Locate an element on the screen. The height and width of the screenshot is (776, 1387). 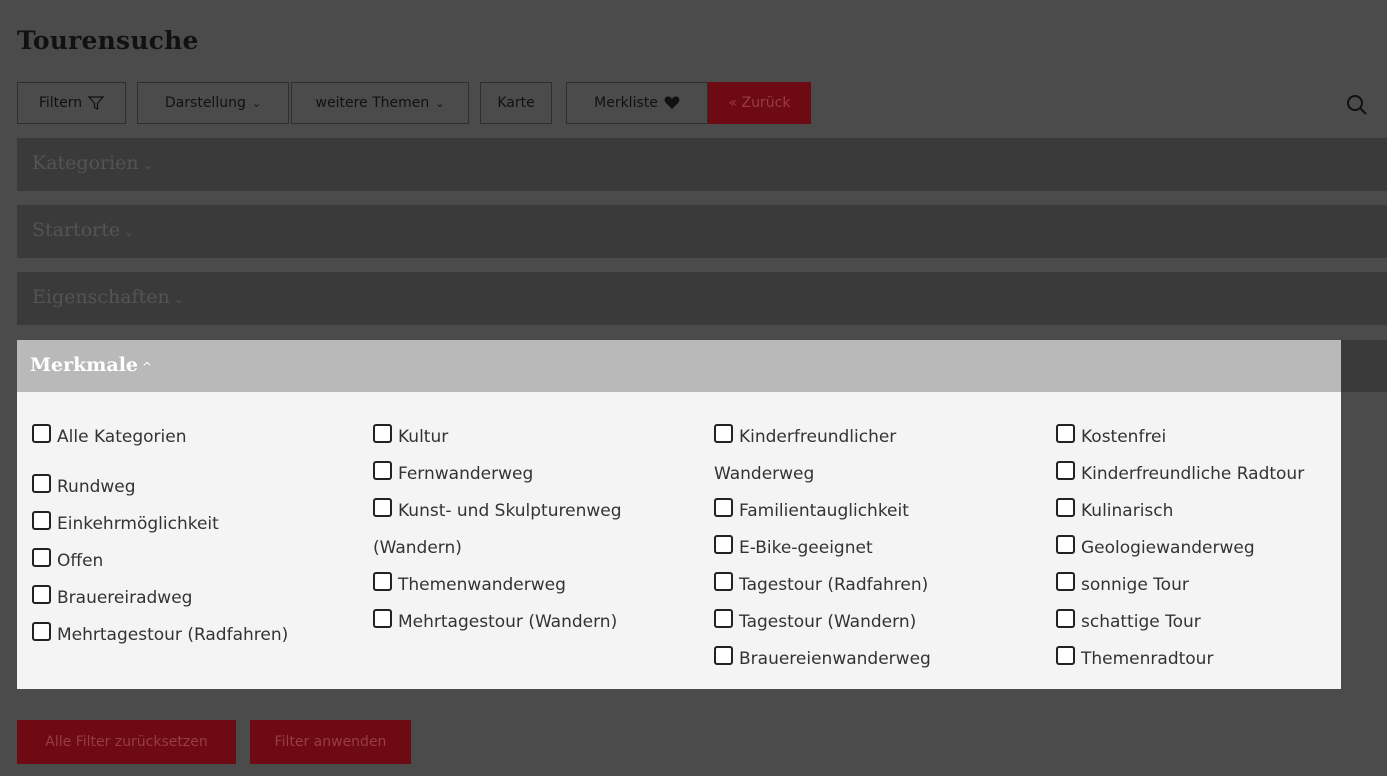
checkbox-option: Alle Kategorien is located at coordinates (160, 437).